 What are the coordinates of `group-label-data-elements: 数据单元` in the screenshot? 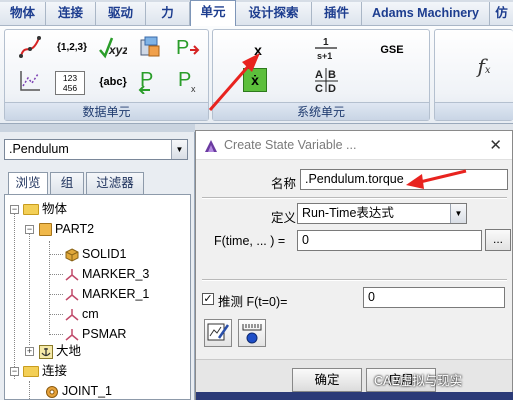 It's located at (106, 111).